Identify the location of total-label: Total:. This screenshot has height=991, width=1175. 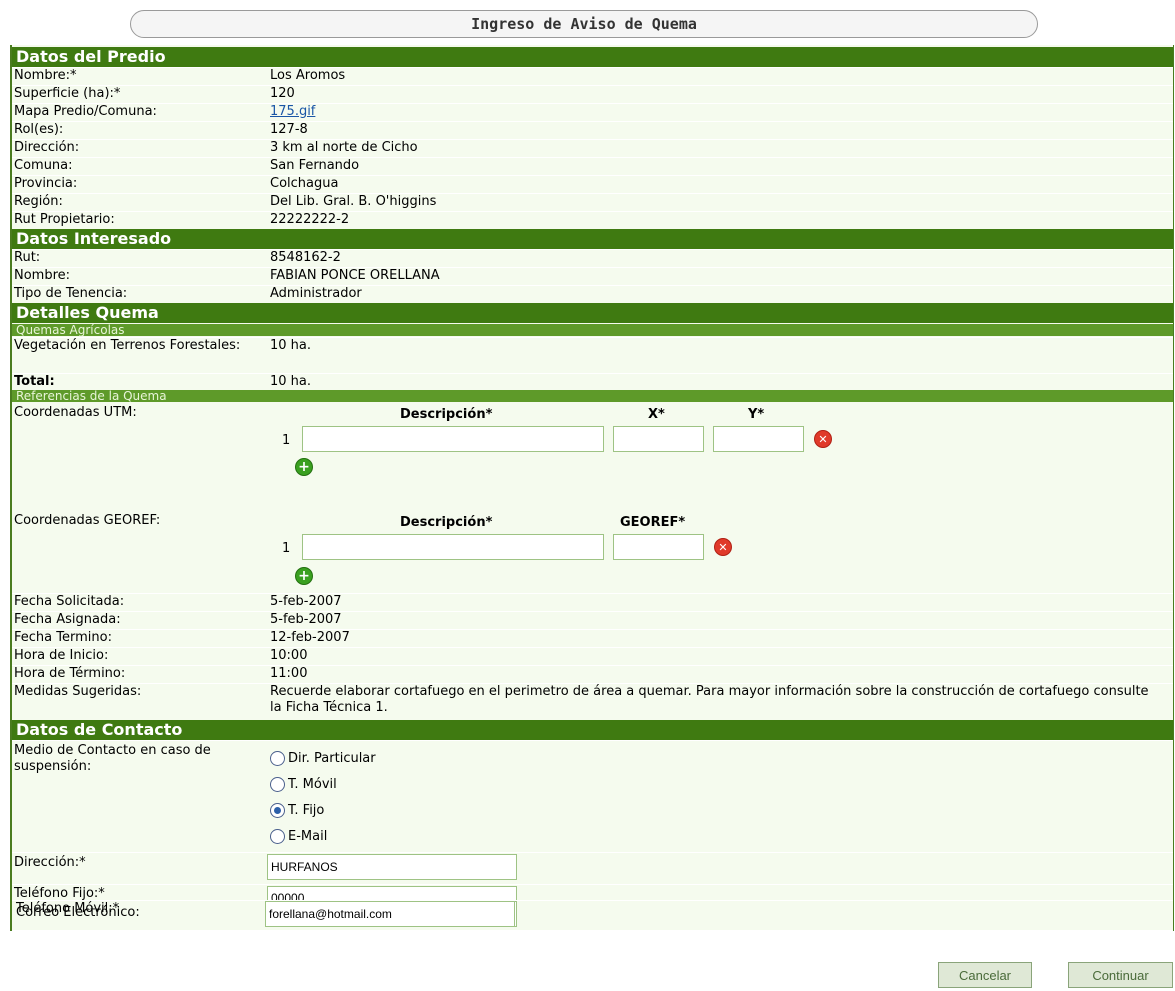
(34, 381).